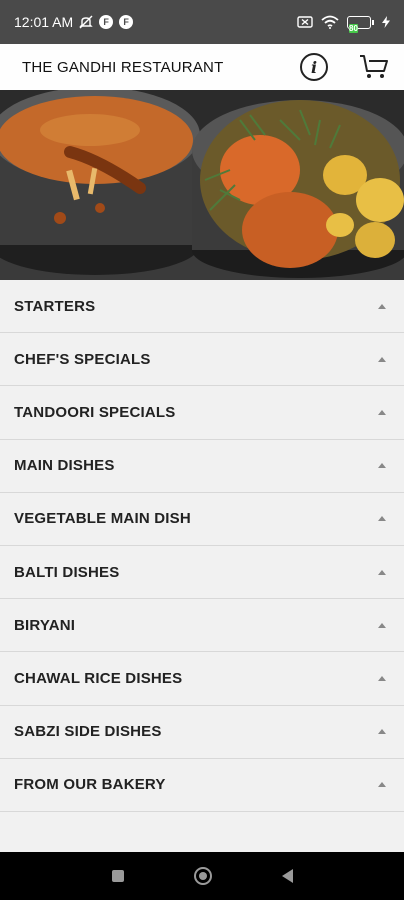 The image size is (404, 900). I want to click on menu-category-label: VEGETABLE MAIN DISH, so click(102, 519).